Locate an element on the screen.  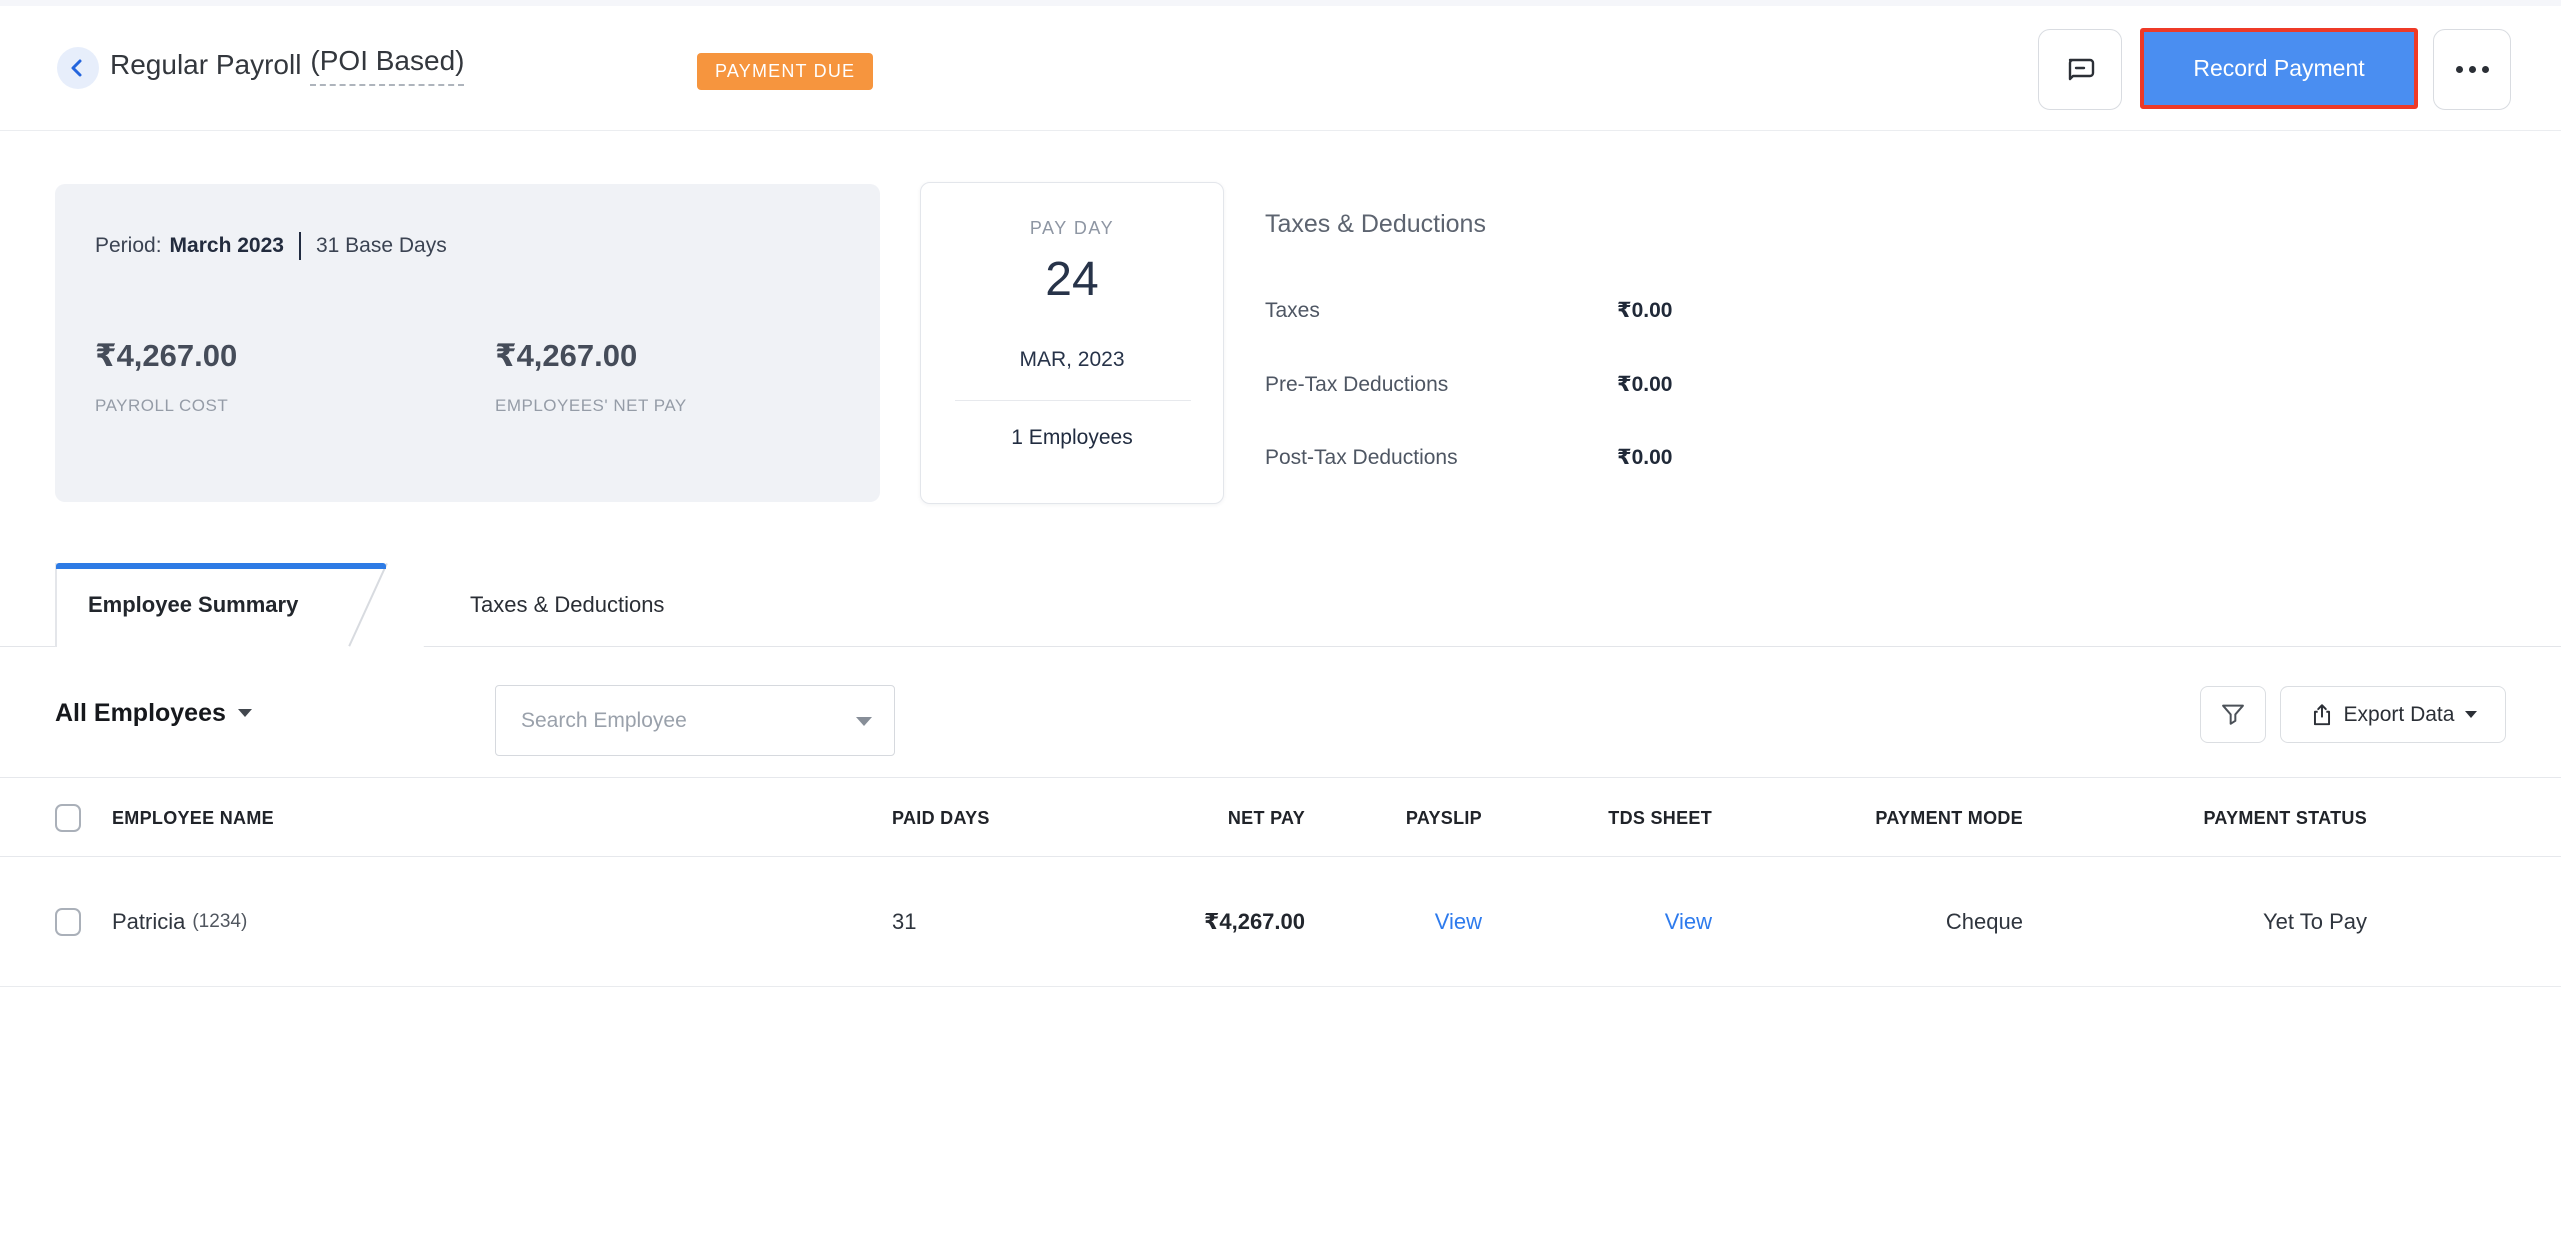
period-separator is located at coordinates (299, 246).